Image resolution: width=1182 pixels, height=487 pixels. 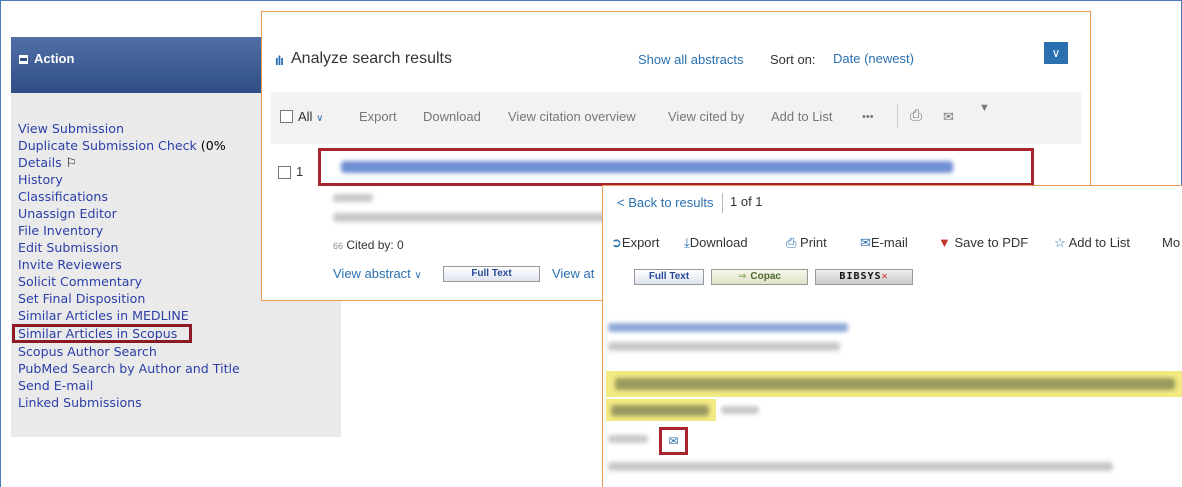 I want to click on author-email-highlight: ✉, so click(x=673, y=441).